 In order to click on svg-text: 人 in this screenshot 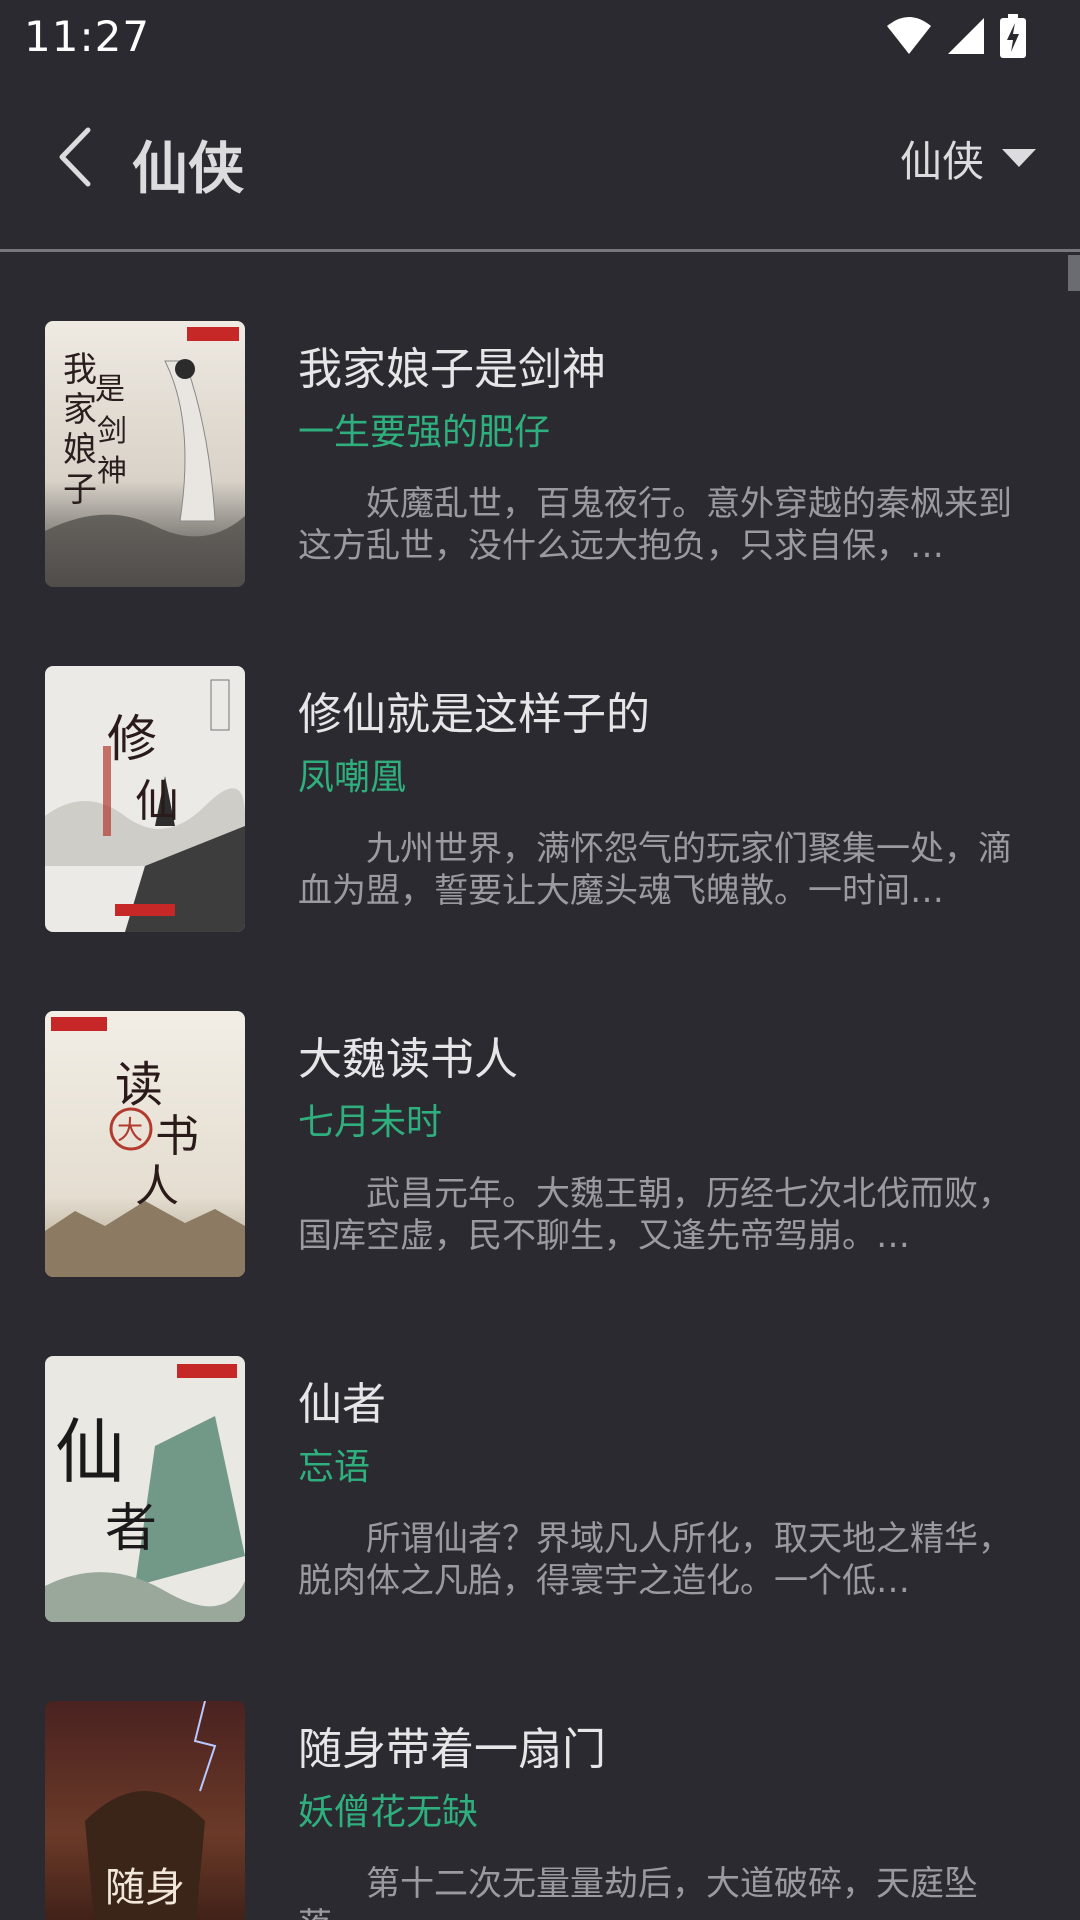, I will do `click(157, 1186)`.